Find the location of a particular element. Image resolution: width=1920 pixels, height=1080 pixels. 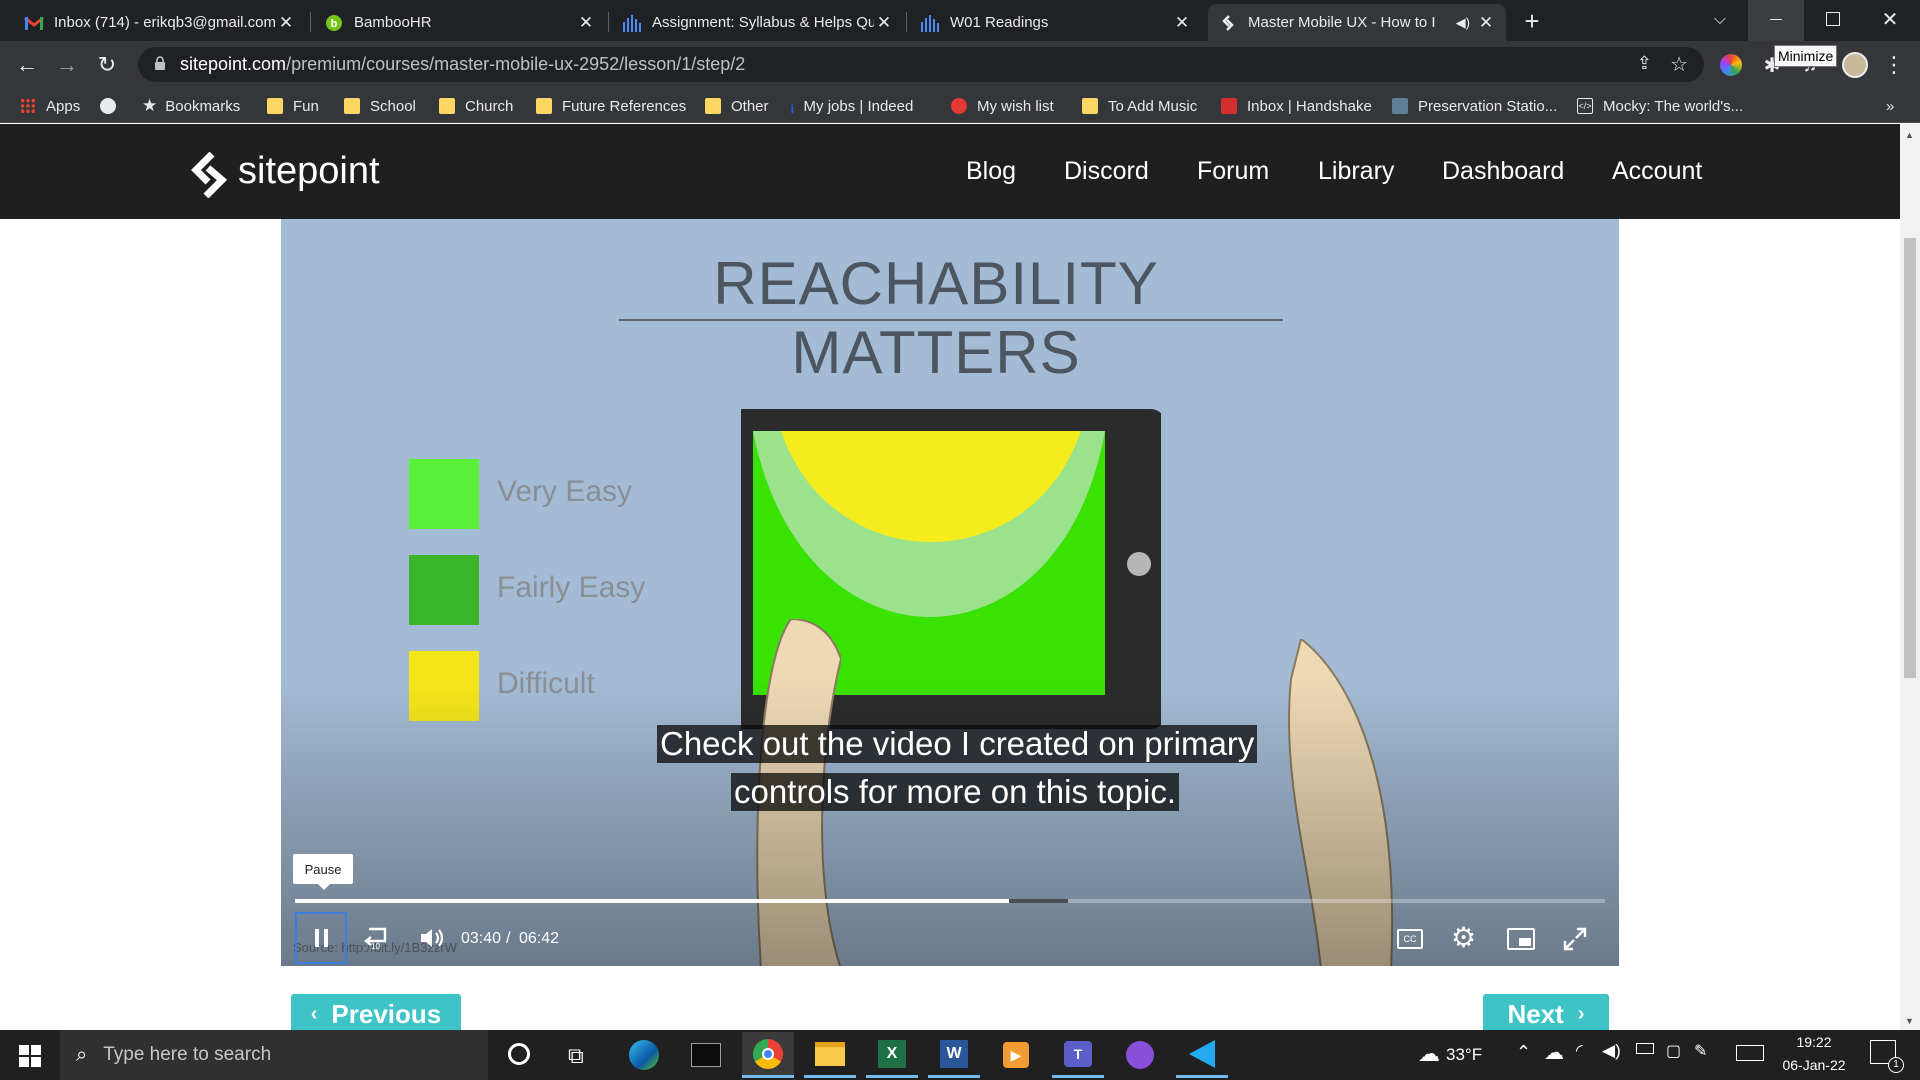

taskbar-chrome-icon is located at coordinates (768, 1055).